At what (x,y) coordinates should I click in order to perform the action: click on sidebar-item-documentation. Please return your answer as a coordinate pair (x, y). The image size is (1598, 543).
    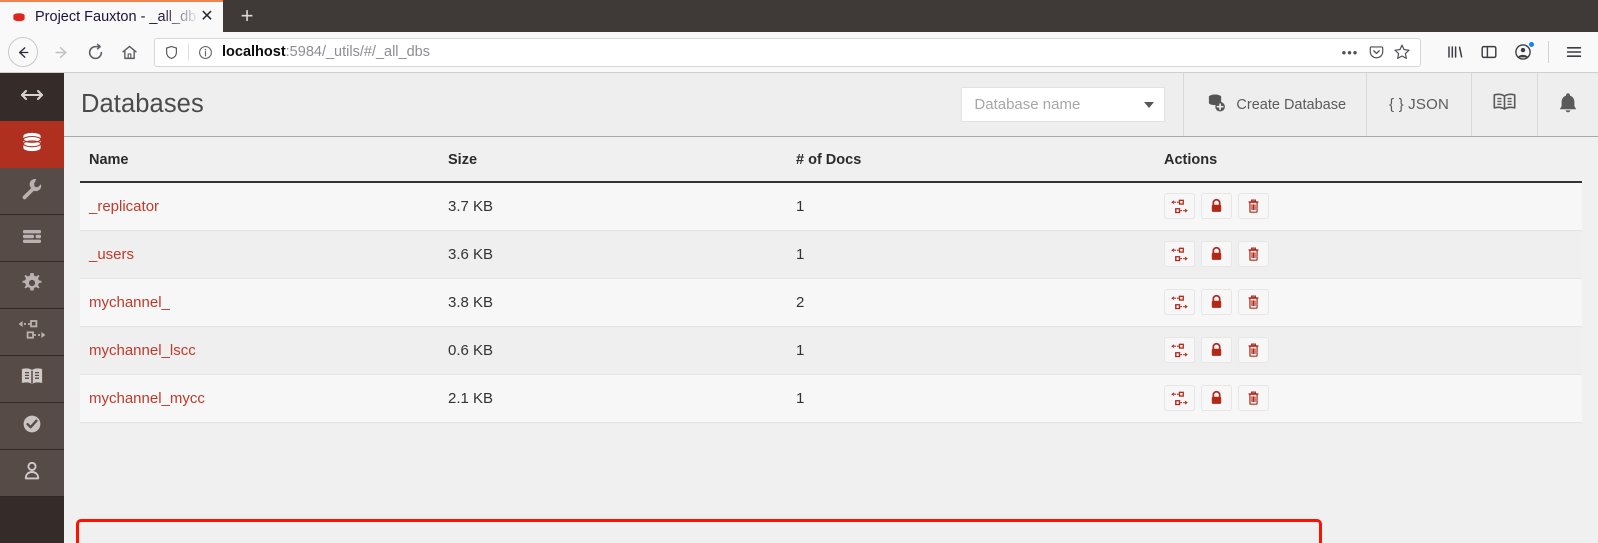
    Looking at the image, I should click on (32, 379).